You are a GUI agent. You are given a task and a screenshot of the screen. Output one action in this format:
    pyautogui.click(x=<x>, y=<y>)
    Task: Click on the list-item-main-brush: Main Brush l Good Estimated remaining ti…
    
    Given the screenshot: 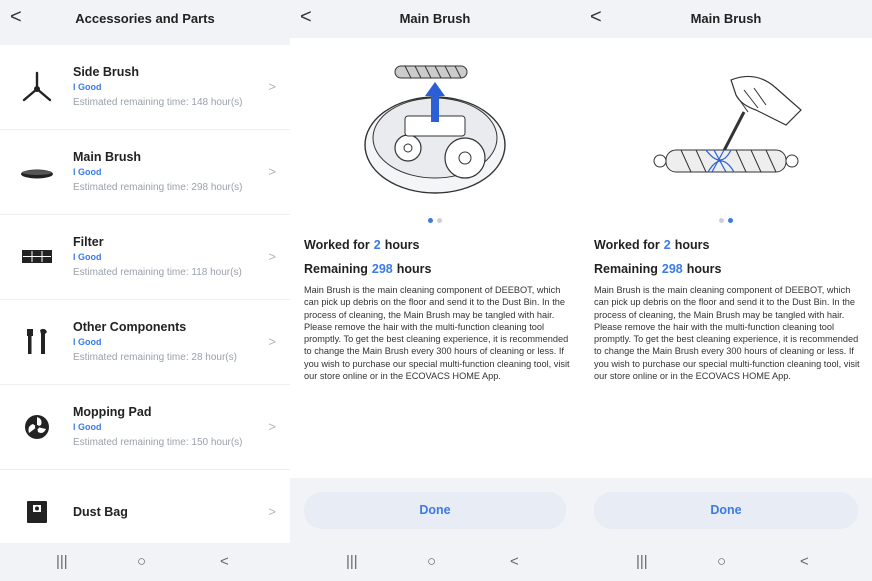 What is the action you would take?
    pyautogui.click(x=145, y=172)
    